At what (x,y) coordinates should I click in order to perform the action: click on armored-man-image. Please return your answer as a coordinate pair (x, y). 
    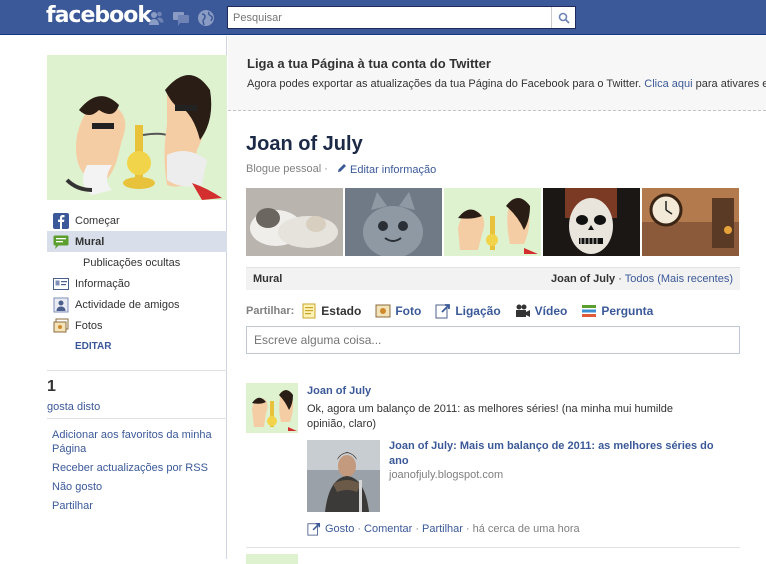
    Looking at the image, I should click on (343, 476).